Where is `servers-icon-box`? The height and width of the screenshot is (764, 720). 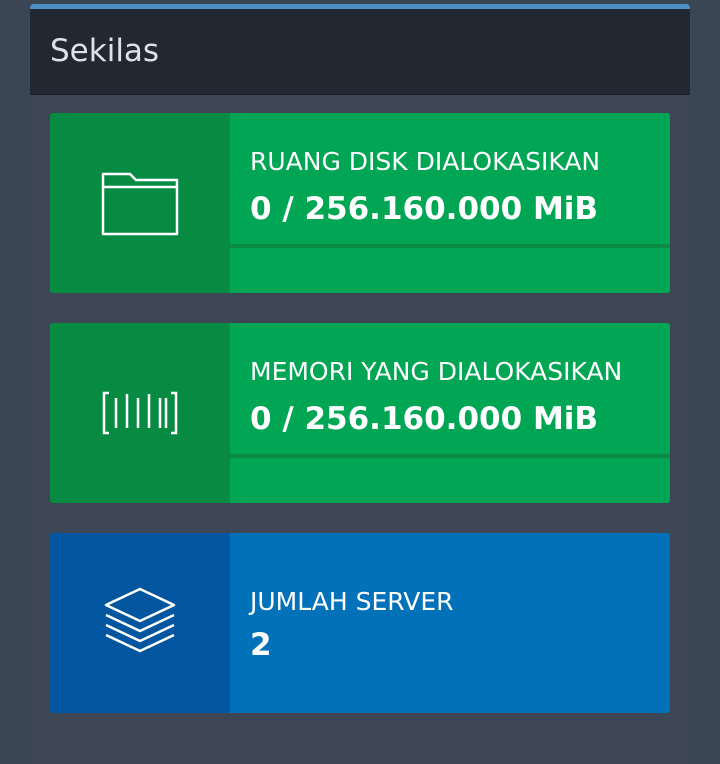
servers-icon-box is located at coordinates (140, 623).